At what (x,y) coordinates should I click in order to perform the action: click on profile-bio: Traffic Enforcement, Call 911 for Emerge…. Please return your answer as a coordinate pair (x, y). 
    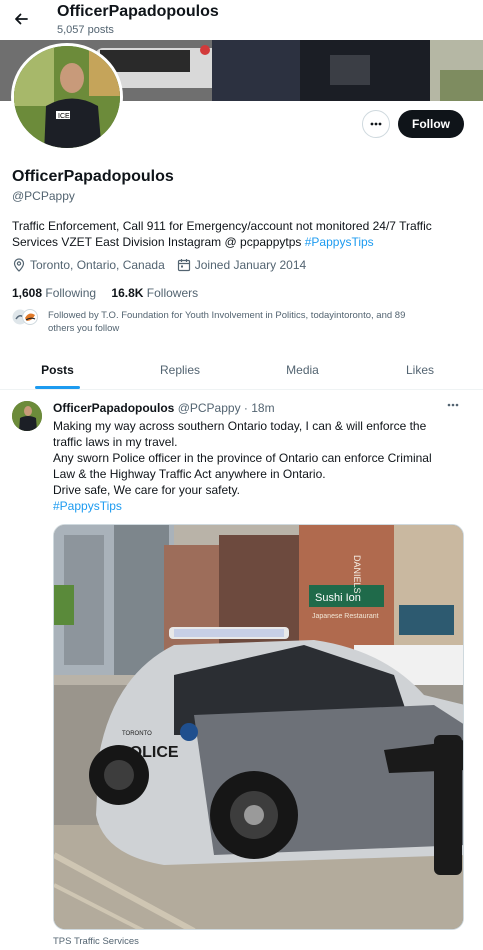
    Looking at the image, I should click on (236, 234).